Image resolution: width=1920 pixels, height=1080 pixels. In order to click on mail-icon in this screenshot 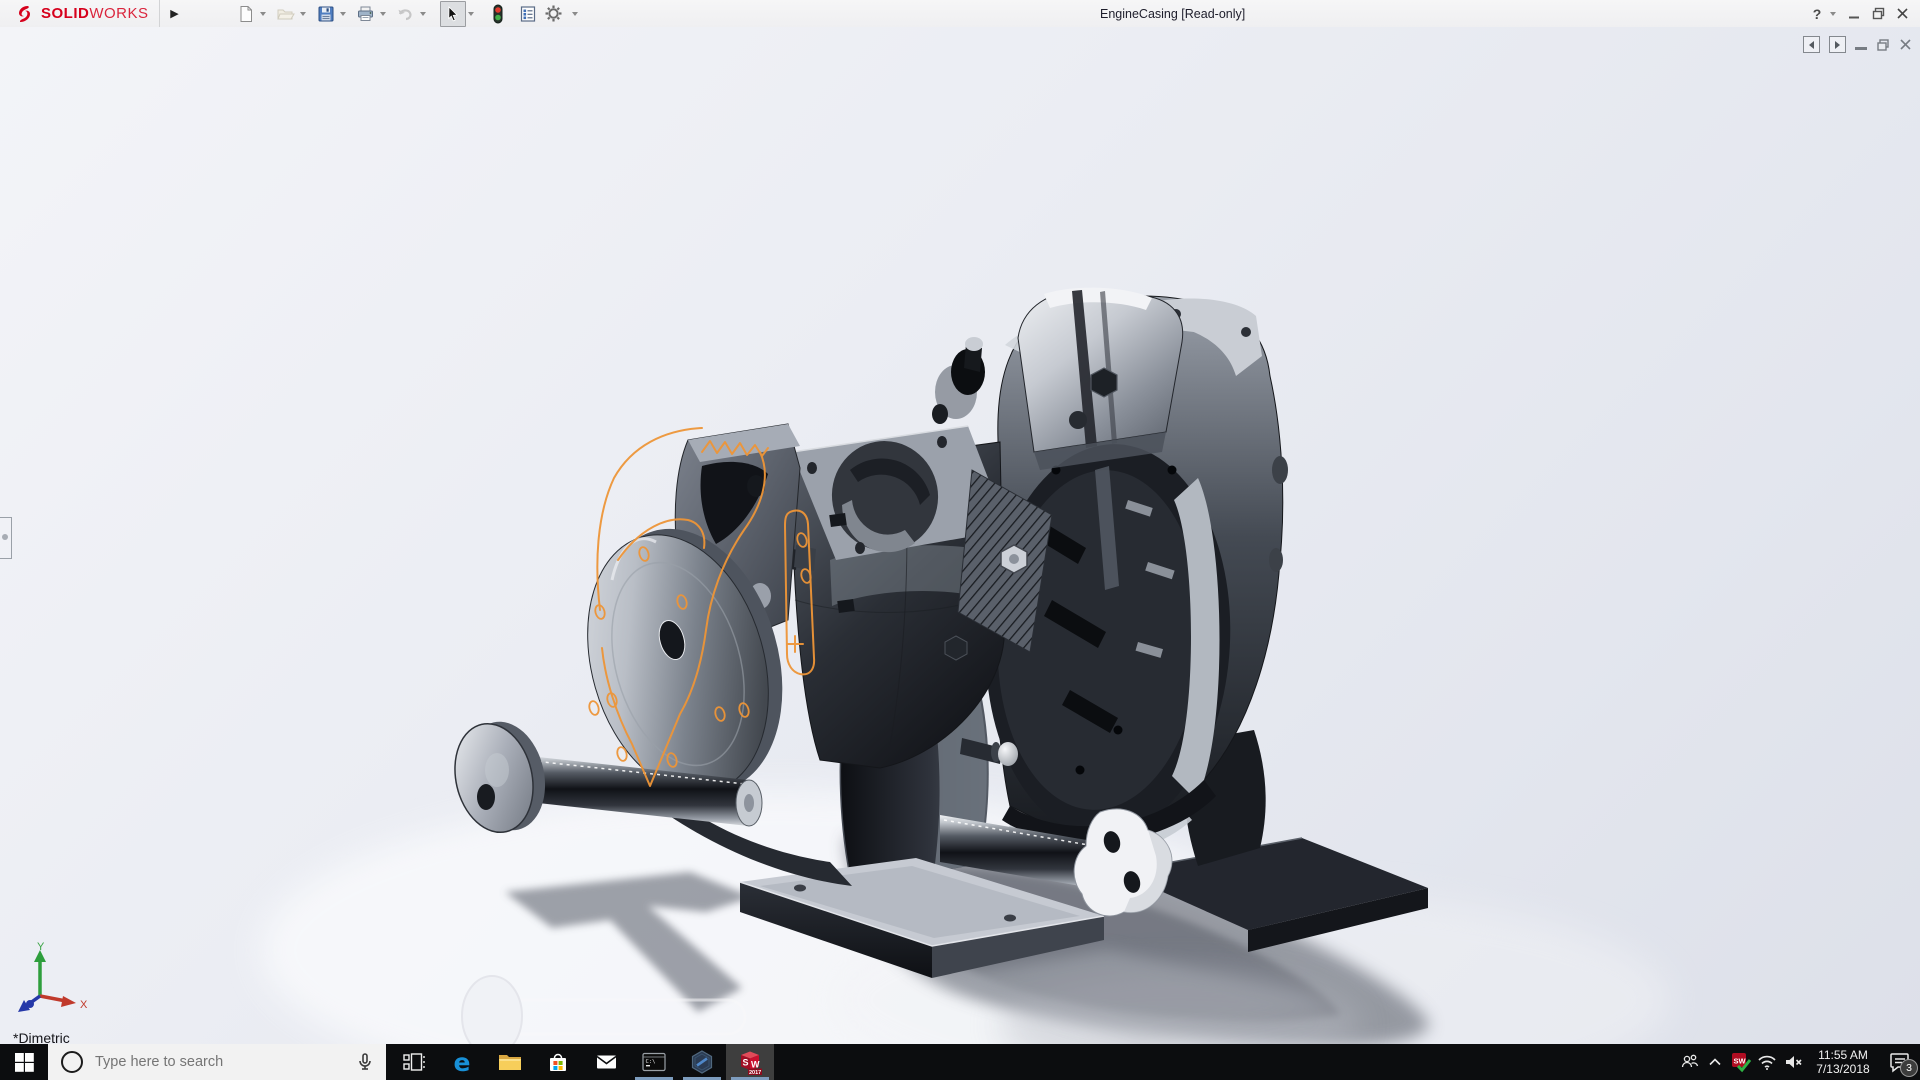, I will do `click(606, 1062)`.